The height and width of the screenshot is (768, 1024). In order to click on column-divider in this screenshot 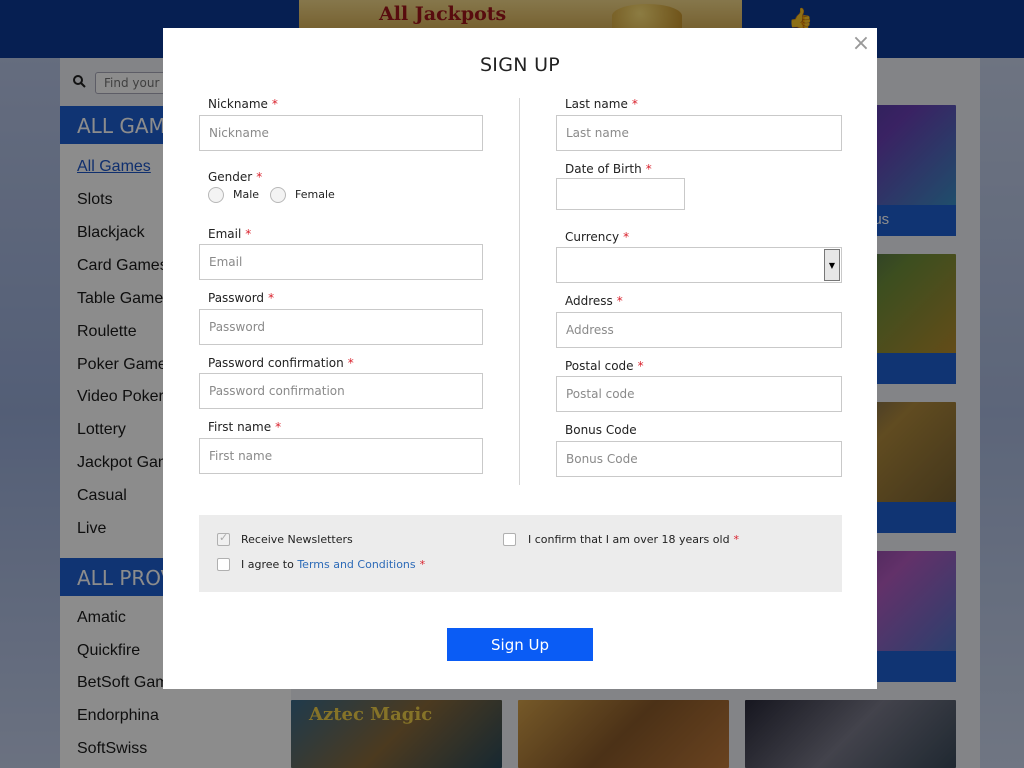, I will do `click(519, 291)`.